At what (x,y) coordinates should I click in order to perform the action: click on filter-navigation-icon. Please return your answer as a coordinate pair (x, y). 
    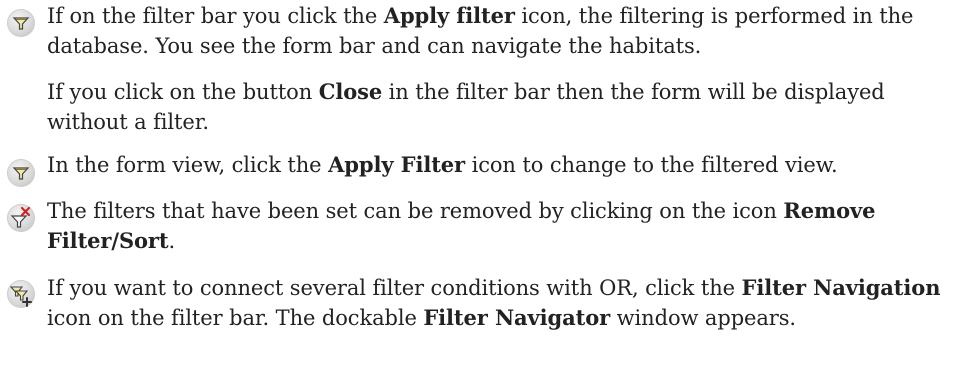
    Looking at the image, I should click on (21, 294).